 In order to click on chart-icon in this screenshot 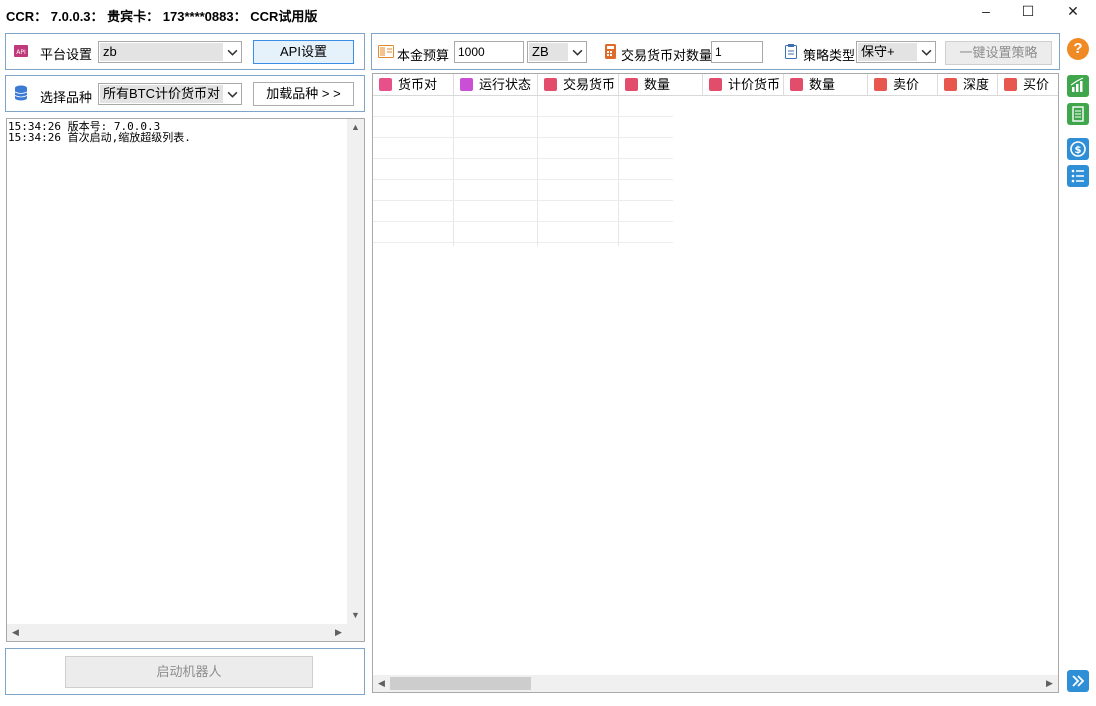, I will do `click(1078, 86)`.